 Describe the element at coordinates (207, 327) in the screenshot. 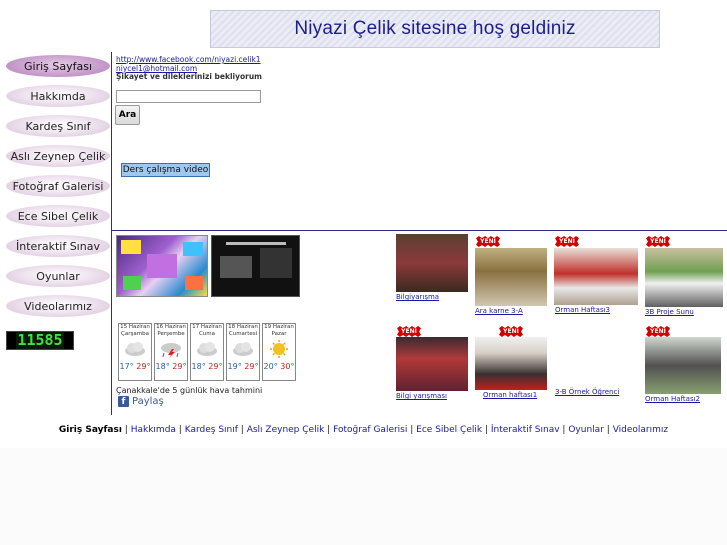

I see `weather-date: 17 Haziran` at that location.